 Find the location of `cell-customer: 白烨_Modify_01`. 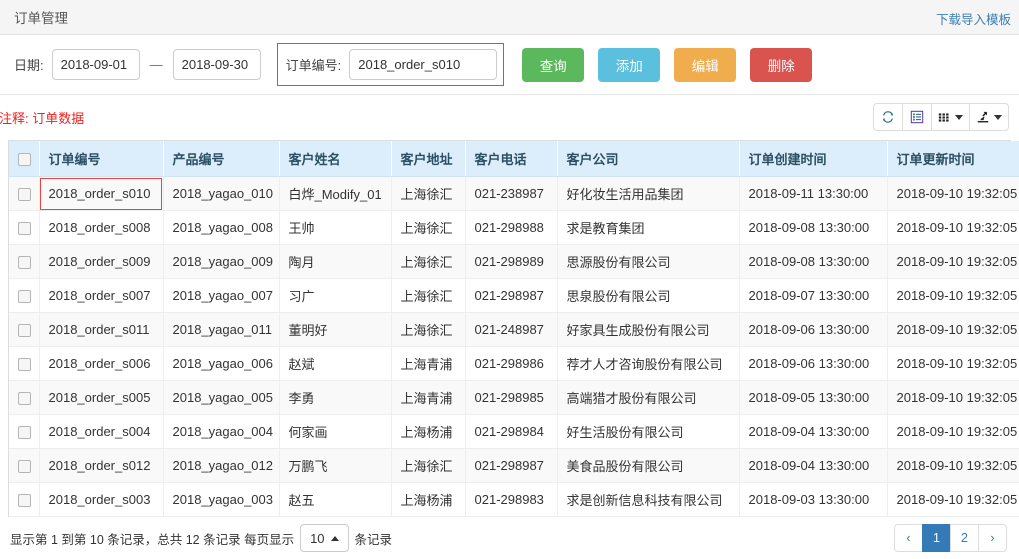

cell-customer: 白烨_Modify_01 is located at coordinates (335, 193).